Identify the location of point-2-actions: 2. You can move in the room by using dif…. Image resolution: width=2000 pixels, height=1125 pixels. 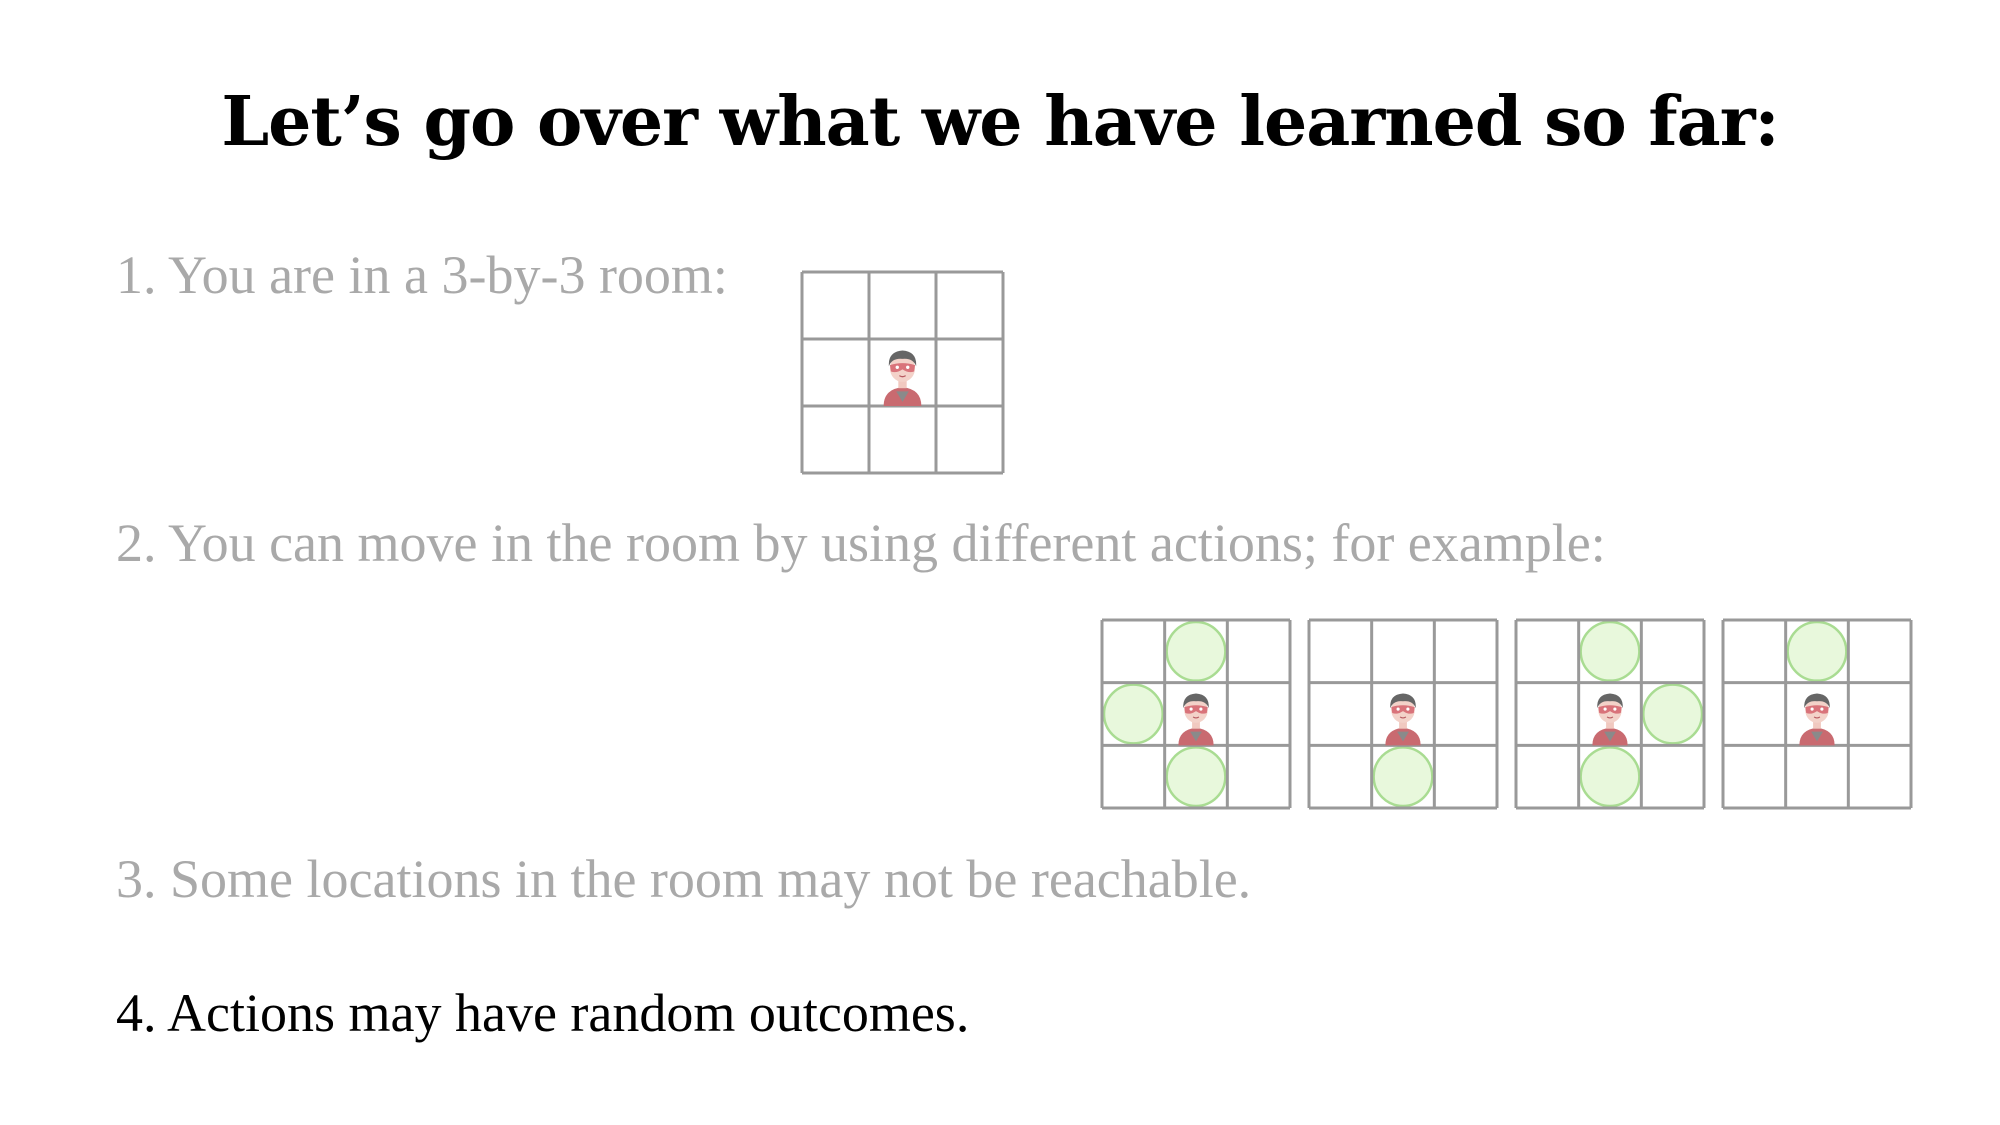
(861, 543).